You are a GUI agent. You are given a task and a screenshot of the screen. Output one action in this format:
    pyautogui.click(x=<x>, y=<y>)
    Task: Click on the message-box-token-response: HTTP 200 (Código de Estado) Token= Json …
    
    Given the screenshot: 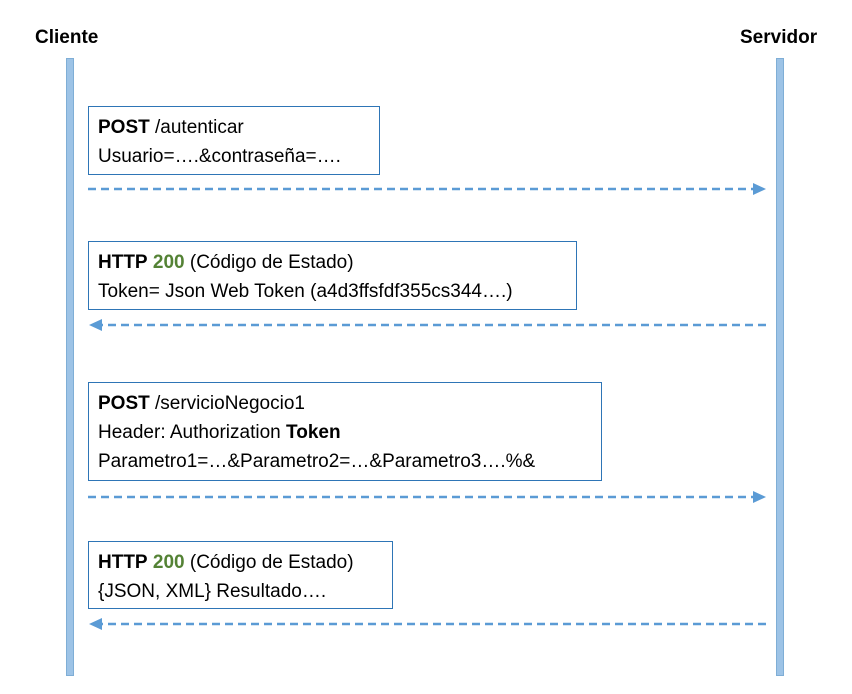 What is the action you would take?
    pyautogui.click(x=332, y=275)
    